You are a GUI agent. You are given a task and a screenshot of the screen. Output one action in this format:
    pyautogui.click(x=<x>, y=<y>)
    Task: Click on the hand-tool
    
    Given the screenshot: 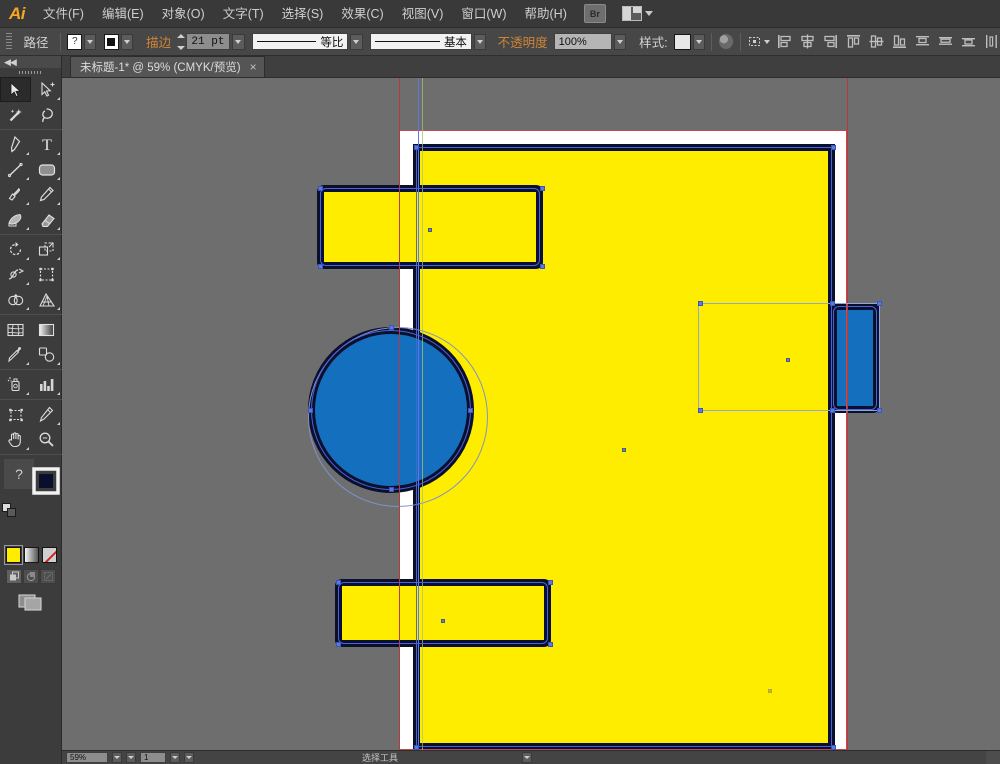 What is the action you would take?
    pyautogui.click(x=15, y=439)
    